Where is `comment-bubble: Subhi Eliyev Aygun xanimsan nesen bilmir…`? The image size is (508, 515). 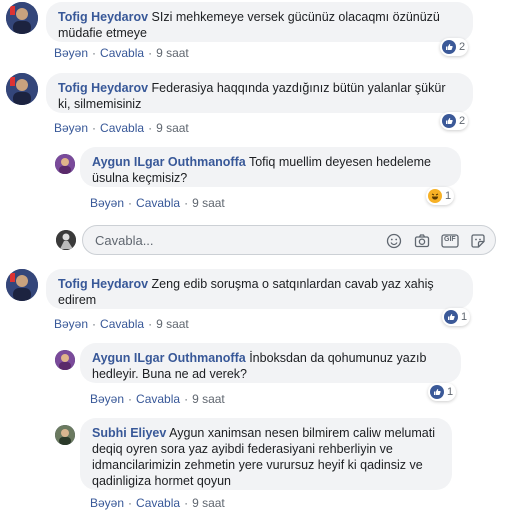 comment-bubble: Subhi Eliyev Aygun xanimsan nesen bilmir… is located at coordinates (266, 454).